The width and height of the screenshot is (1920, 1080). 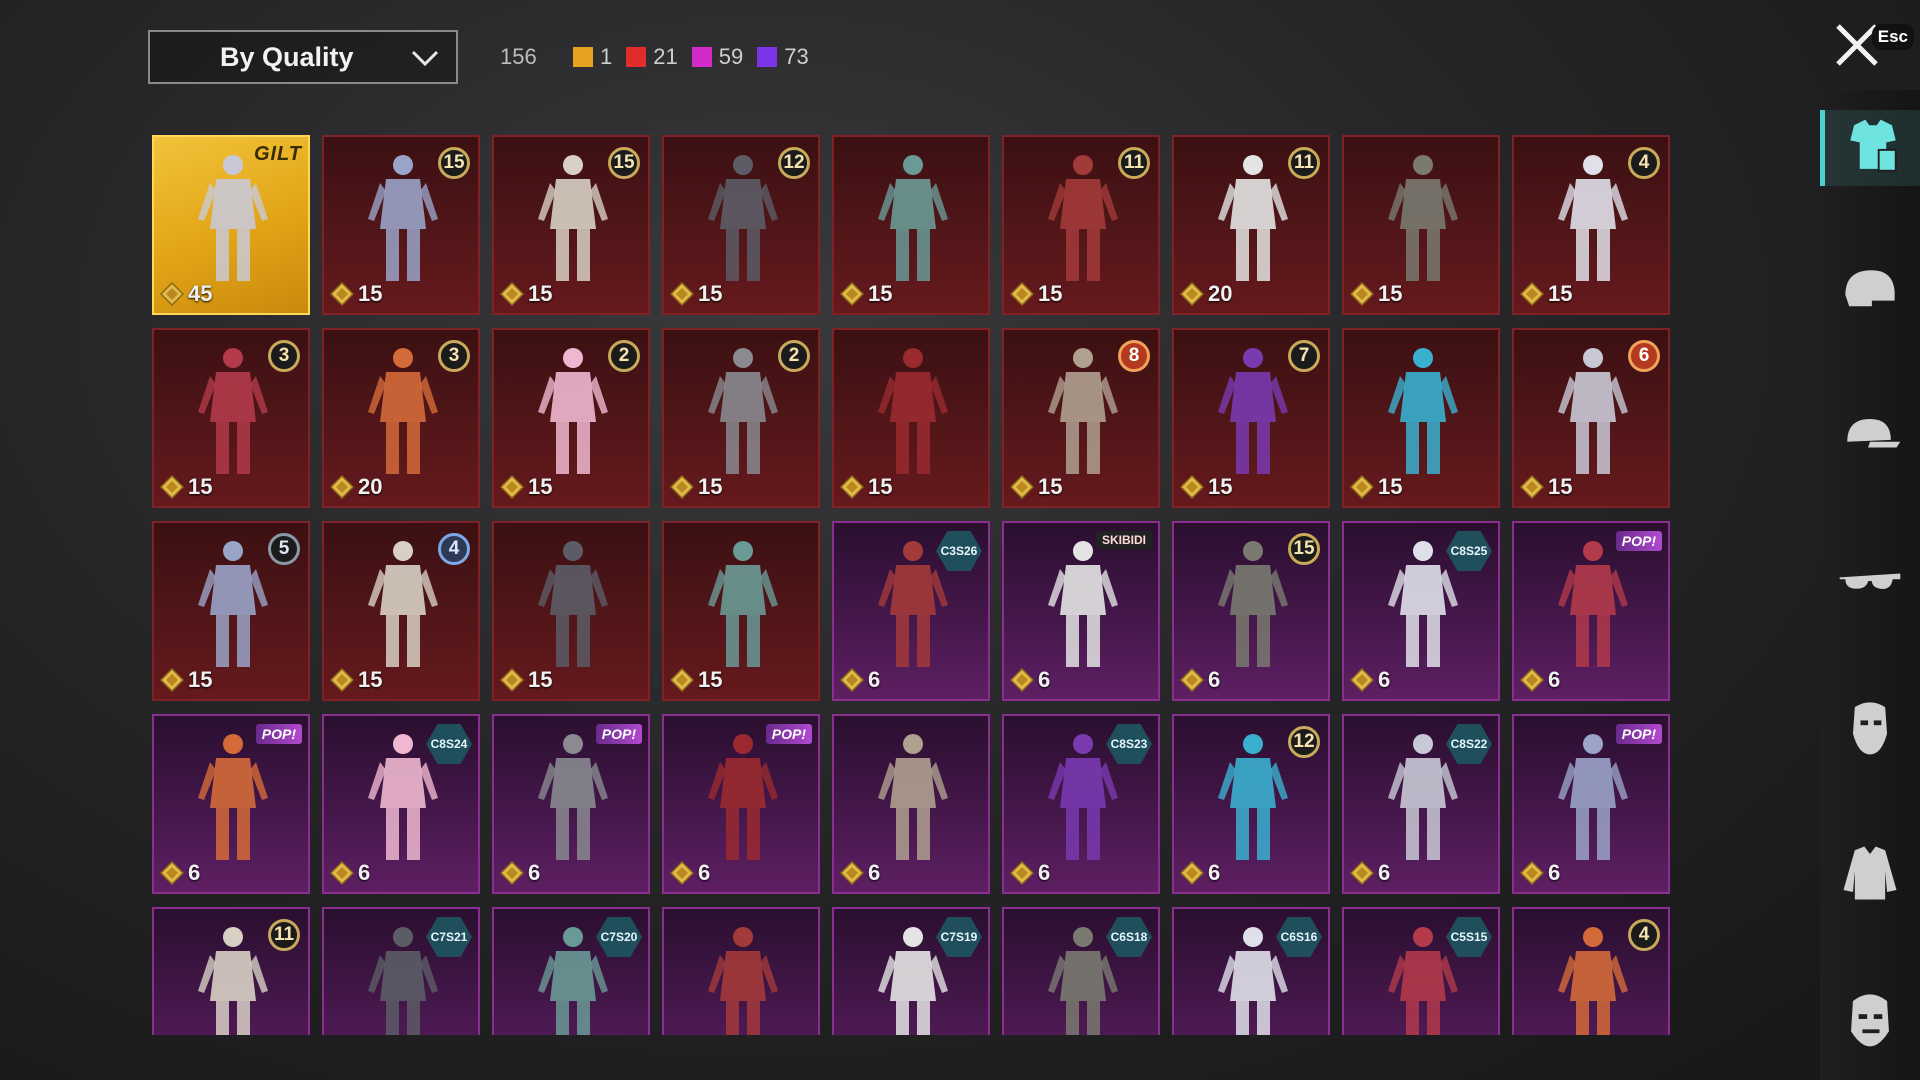 What do you see at coordinates (701, 57) in the screenshot?
I see `legend-swatch` at bounding box center [701, 57].